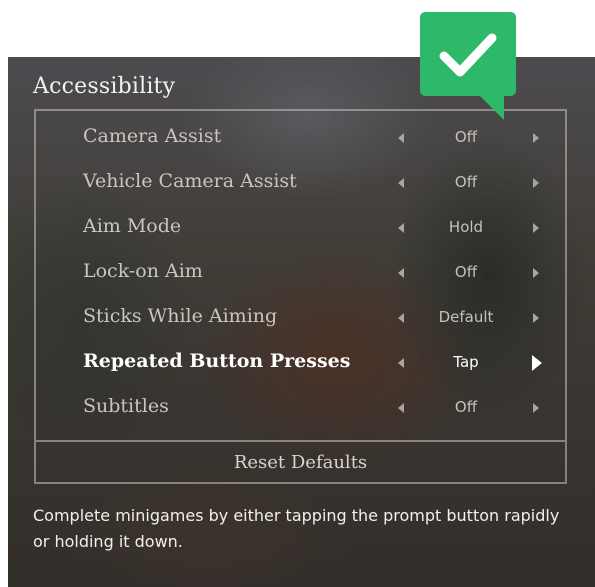 This screenshot has height=587, width=595. What do you see at coordinates (217, 361) in the screenshot?
I see `setting-label: Repeated Button Presses` at bounding box center [217, 361].